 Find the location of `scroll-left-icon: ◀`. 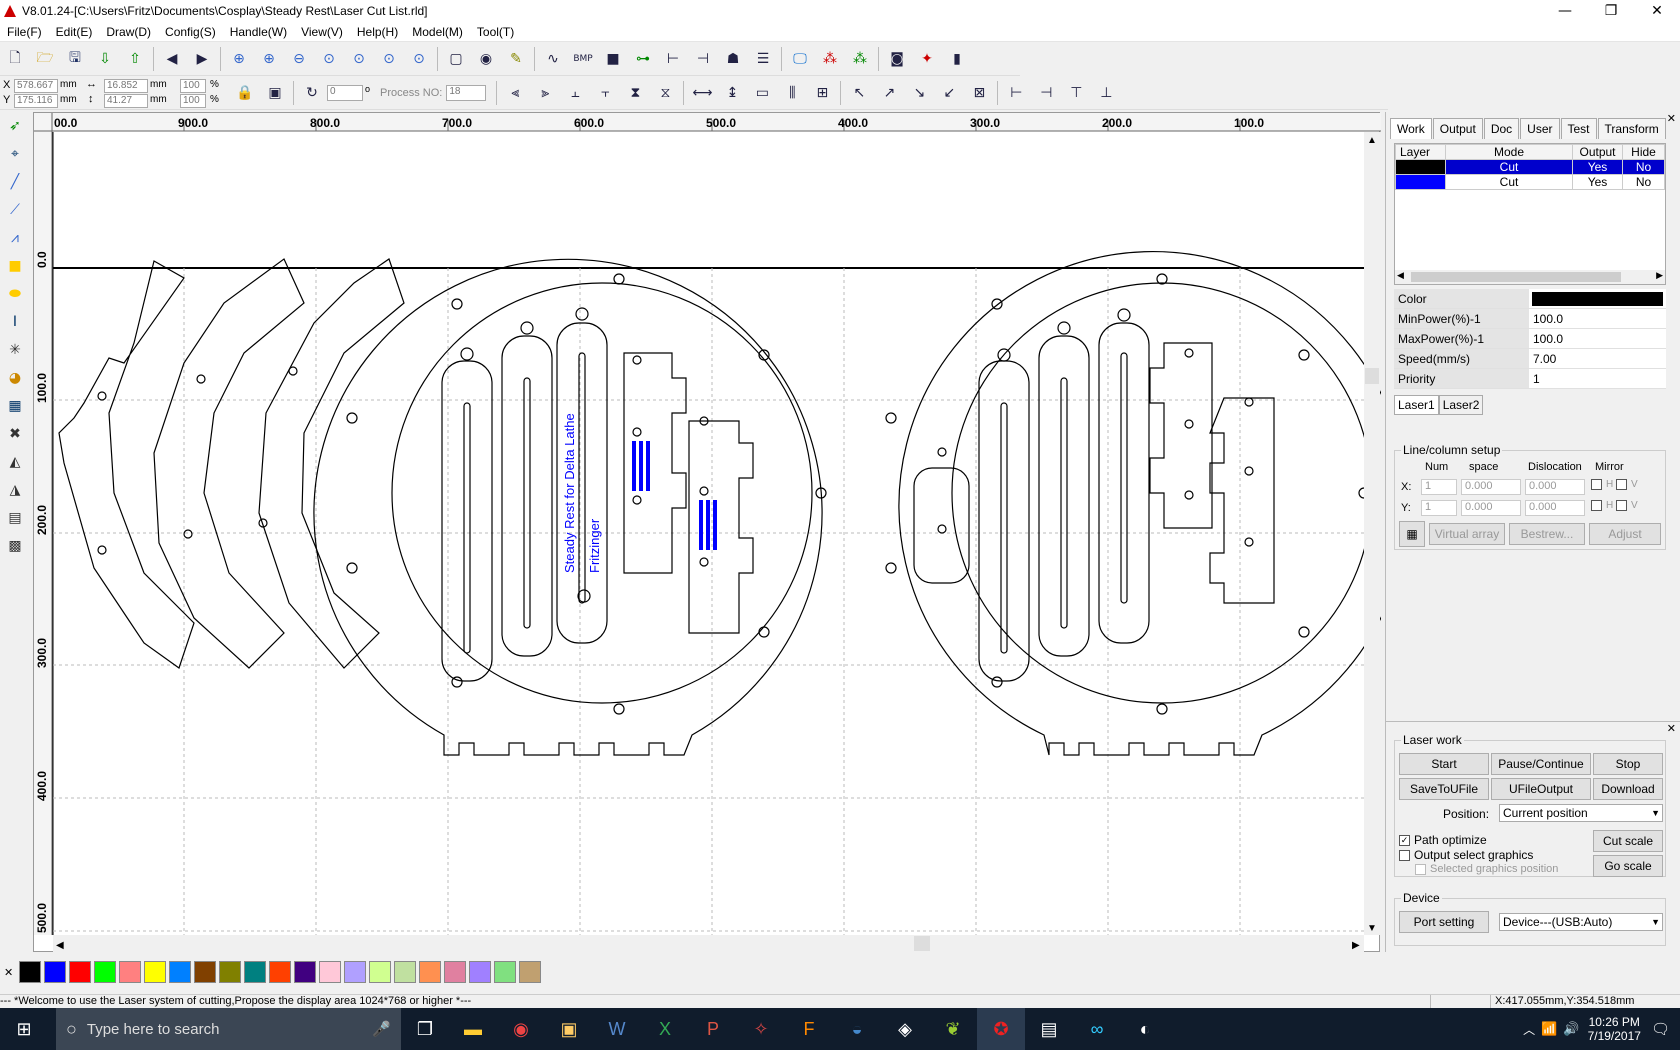

scroll-left-icon: ◀ is located at coordinates (1400, 275).